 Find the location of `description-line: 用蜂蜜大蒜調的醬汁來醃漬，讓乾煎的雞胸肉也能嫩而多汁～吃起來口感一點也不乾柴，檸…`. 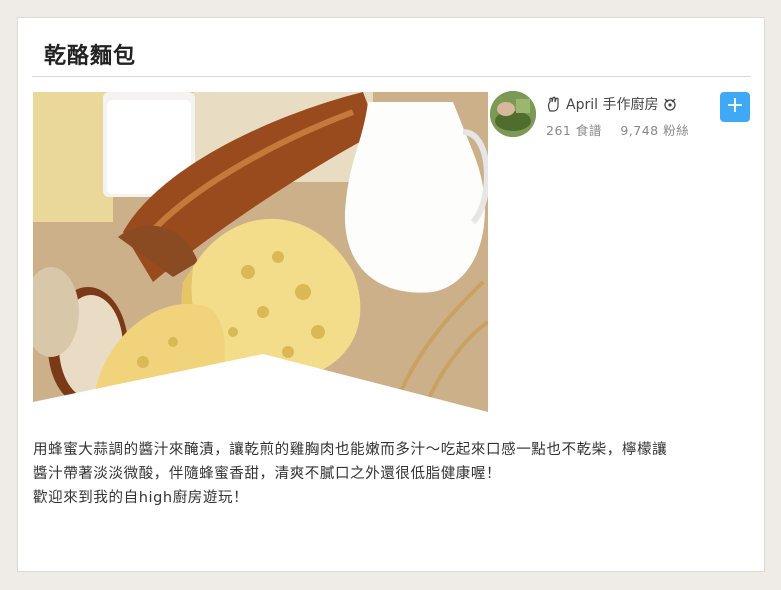

description-line: 用蜂蜜大蒜調的醬汁來醃漬，讓乾煎的雞胸肉也能嫩而多汁～吃起來口感一點也不乾柴，檸… is located at coordinates (350, 450).